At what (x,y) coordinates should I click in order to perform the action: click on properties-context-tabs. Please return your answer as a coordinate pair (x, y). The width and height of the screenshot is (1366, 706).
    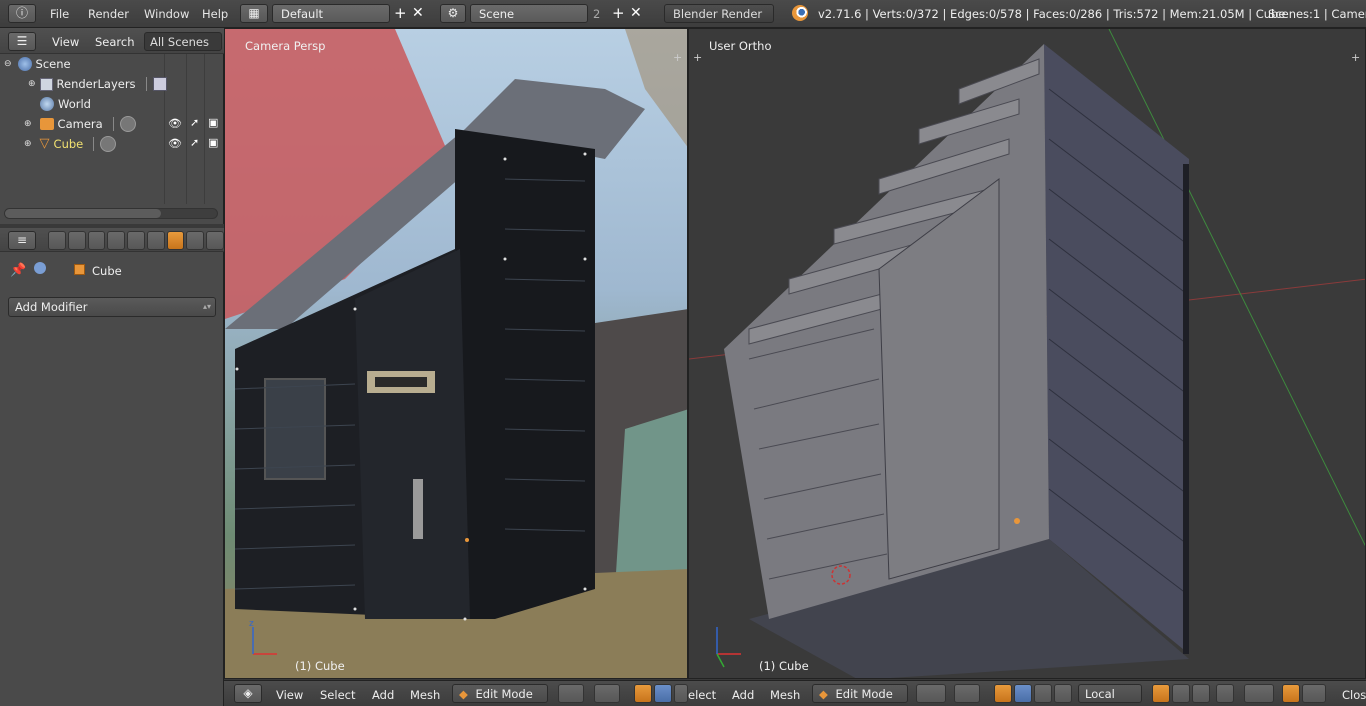
    Looking at the image, I should click on (136, 240).